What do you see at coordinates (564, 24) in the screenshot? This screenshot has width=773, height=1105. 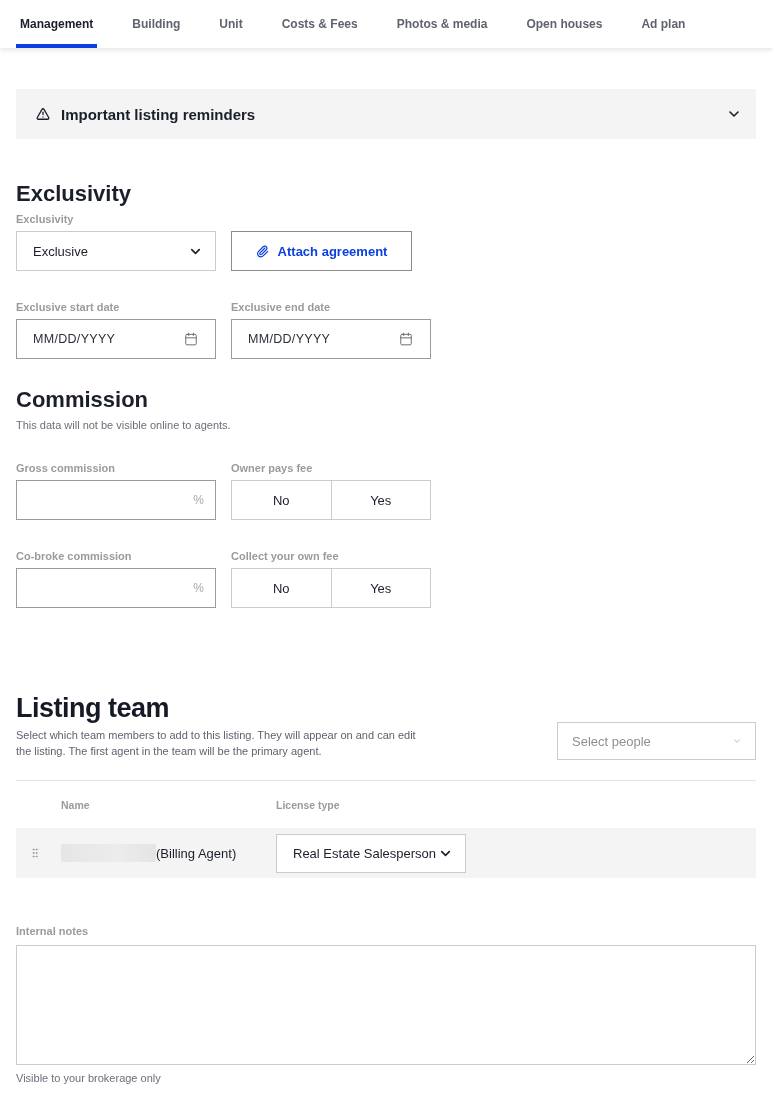 I see `tab: Open houses` at bounding box center [564, 24].